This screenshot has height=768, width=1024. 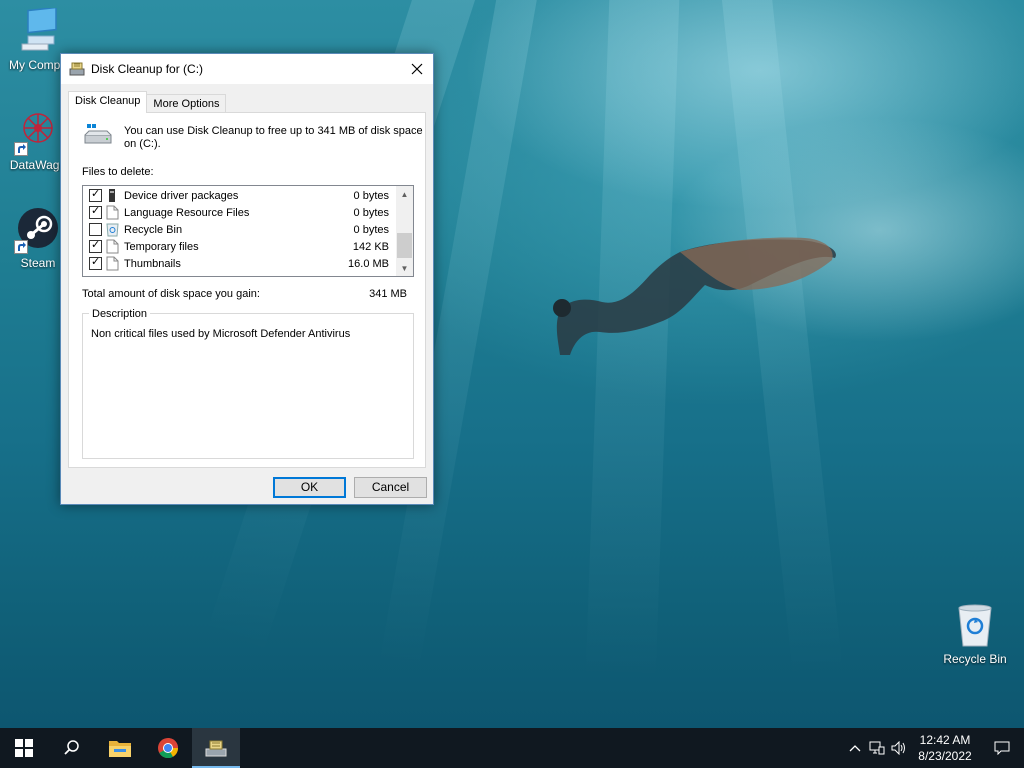 I want to click on start-icon, so click(x=24, y=748).